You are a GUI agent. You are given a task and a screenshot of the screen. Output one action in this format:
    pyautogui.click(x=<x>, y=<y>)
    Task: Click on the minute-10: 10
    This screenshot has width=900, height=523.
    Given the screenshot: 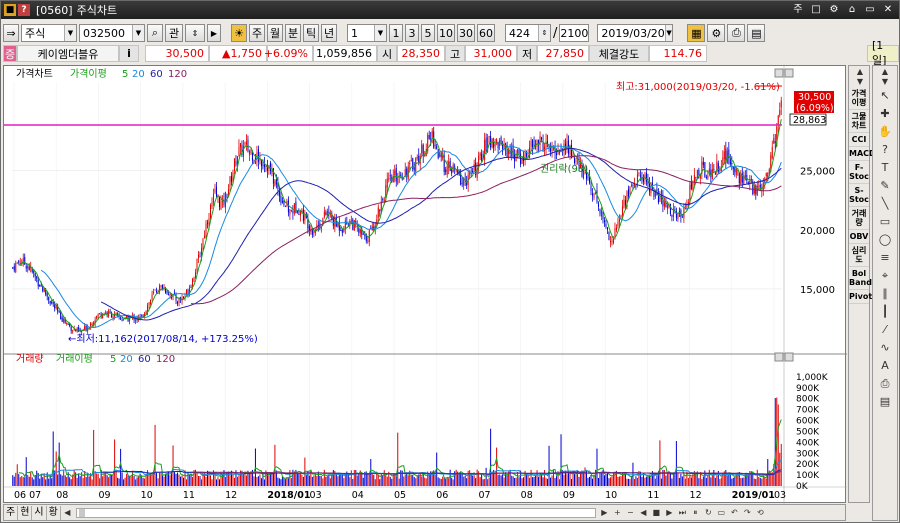 What is the action you would take?
    pyautogui.click(x=446, y=33)
    